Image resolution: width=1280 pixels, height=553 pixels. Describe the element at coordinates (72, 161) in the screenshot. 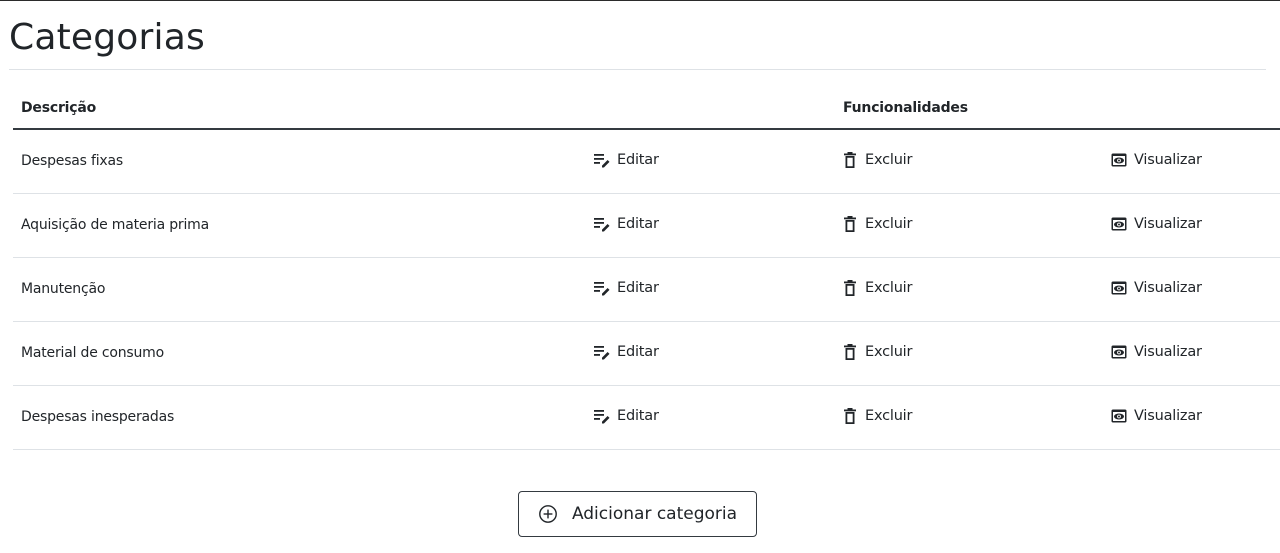

I see `category-description: Despesas fixas` at that location.